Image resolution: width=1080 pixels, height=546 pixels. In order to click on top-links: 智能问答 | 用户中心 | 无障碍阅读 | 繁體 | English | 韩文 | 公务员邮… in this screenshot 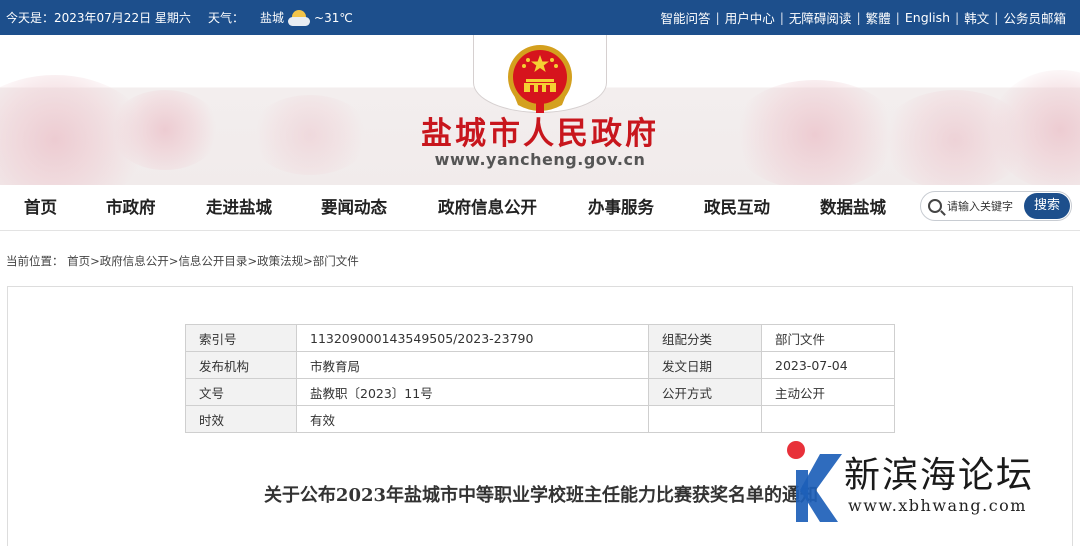, I will do `click(863, 17)`.